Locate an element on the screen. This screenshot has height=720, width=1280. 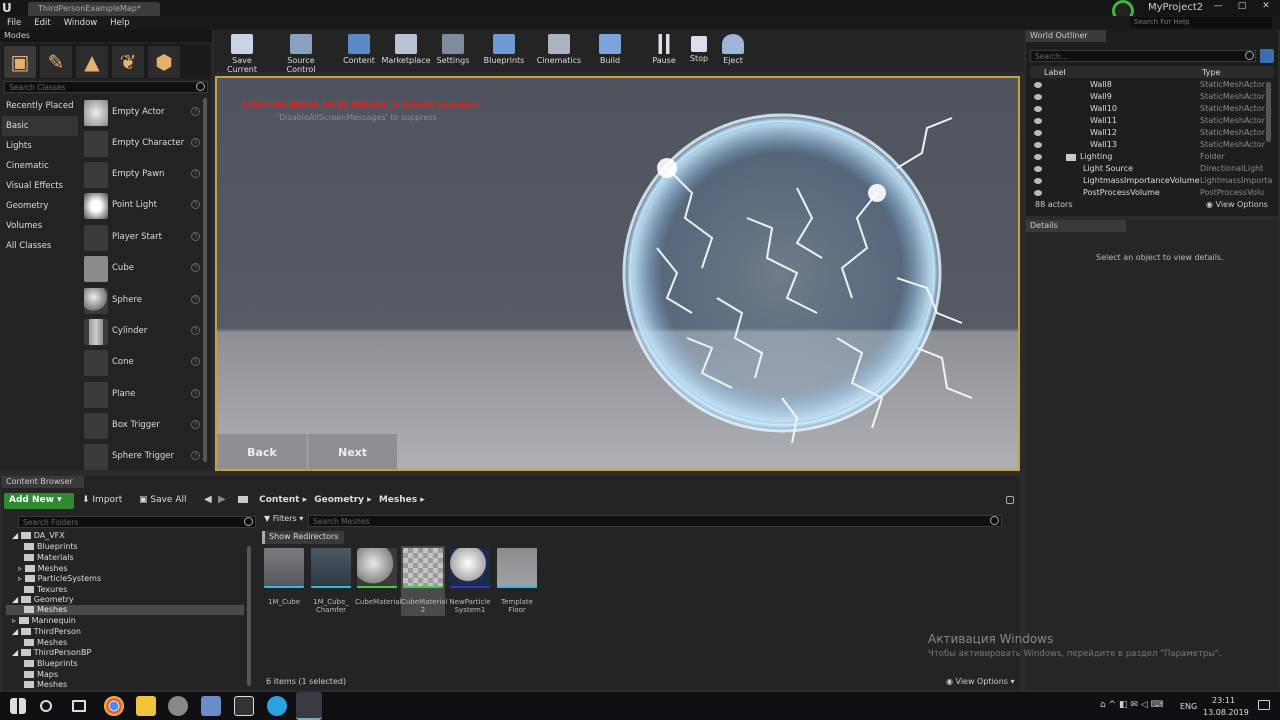
outliner-row: Wall9 StaticMeshActor is located at coordinates (1152, 98).